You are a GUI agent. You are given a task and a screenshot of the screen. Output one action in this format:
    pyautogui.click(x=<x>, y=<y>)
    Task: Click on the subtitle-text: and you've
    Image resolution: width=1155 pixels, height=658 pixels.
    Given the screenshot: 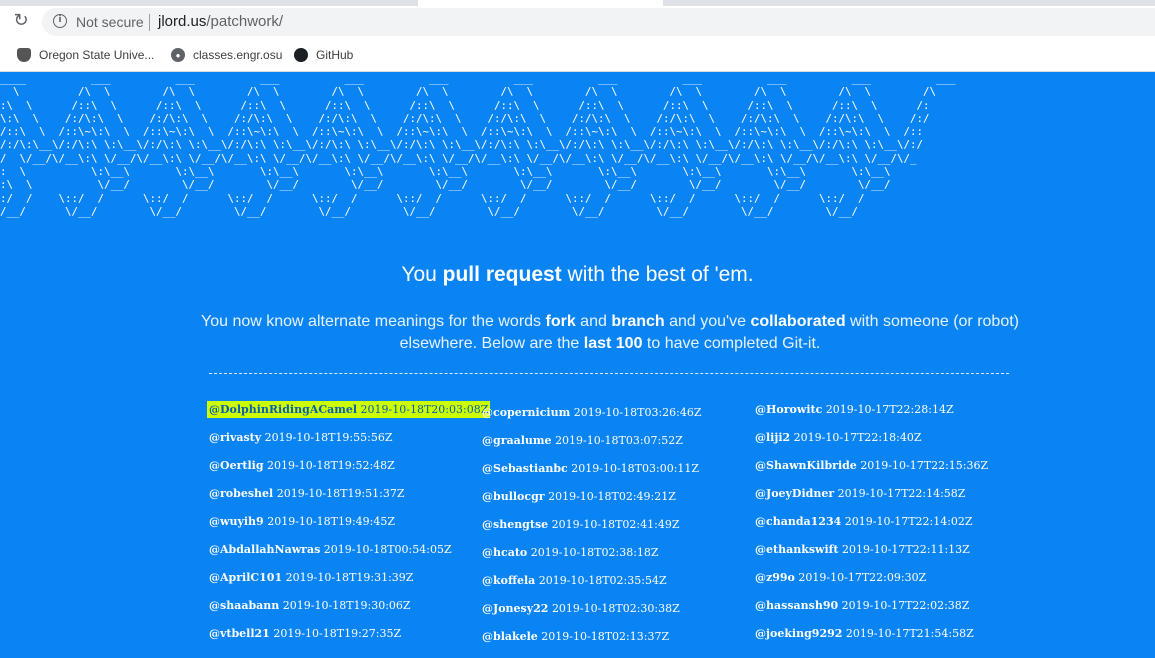 What is the action you would take?
    pyautogui.click(x=707, y=321)
    